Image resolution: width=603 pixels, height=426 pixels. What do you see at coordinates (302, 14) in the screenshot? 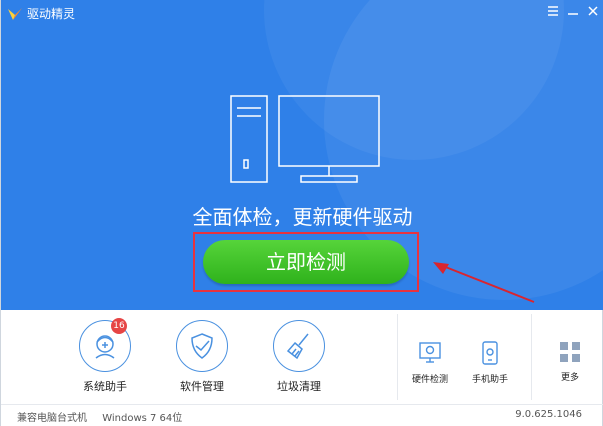
I see `title-bar: 驱动精灵` at bounding box center [302, 14].